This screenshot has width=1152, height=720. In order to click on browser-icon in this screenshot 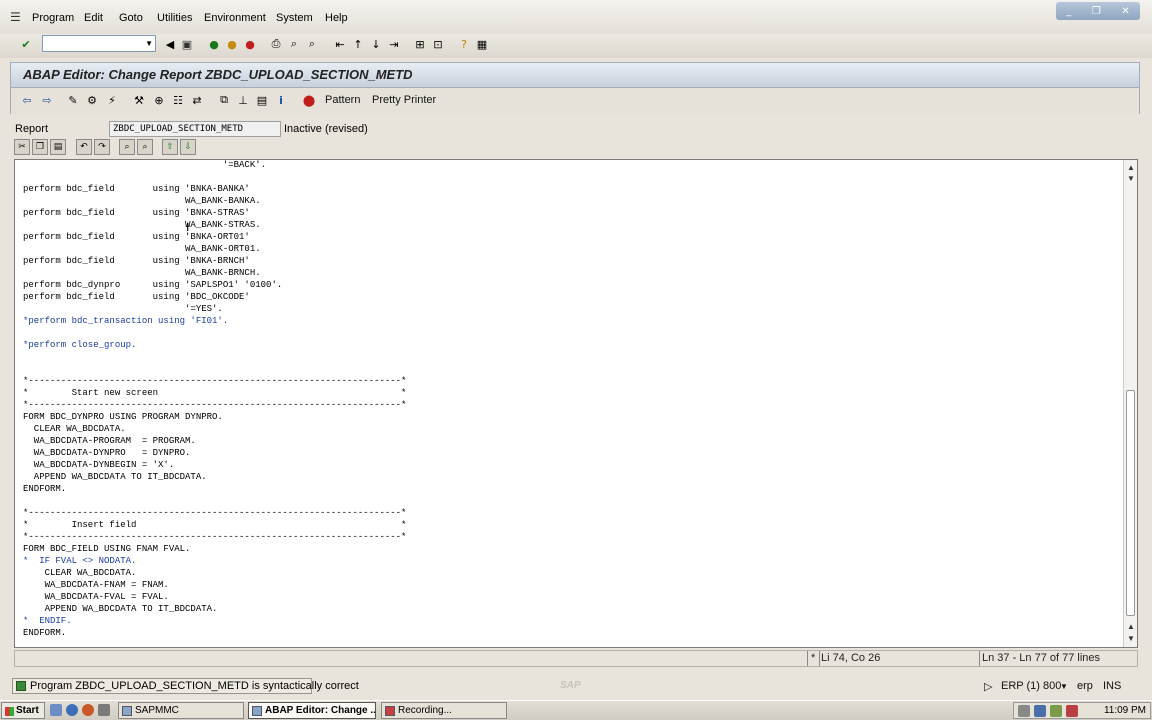, I will do `click(72, 710)`.